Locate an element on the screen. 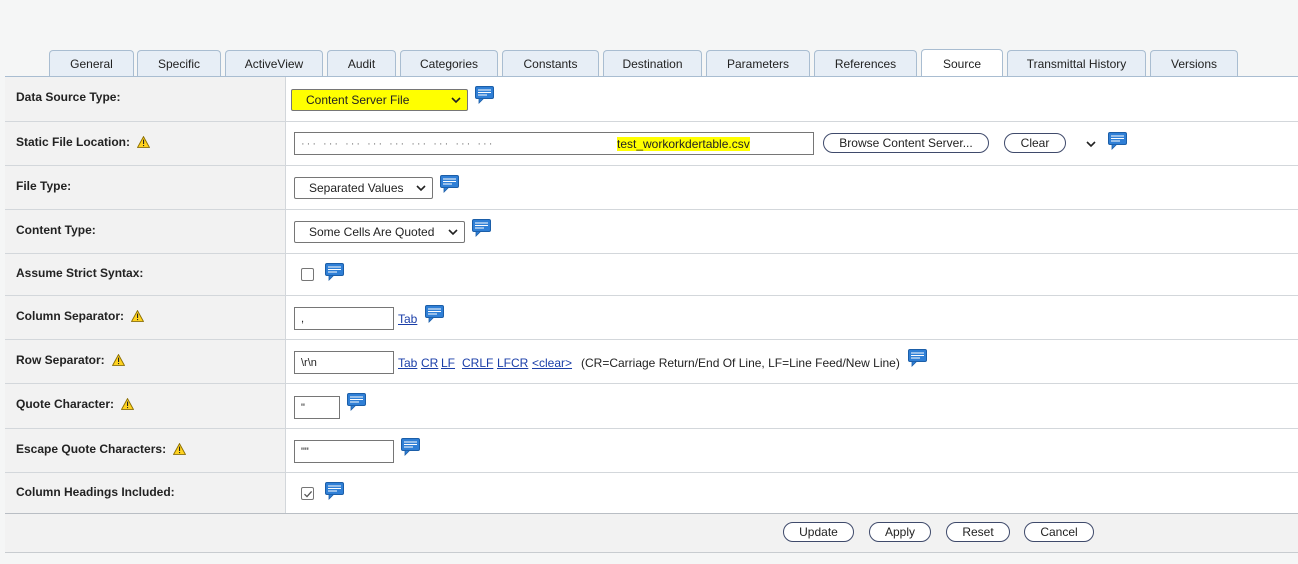  button-label: Cancel is located at coordinates (1059, 532).